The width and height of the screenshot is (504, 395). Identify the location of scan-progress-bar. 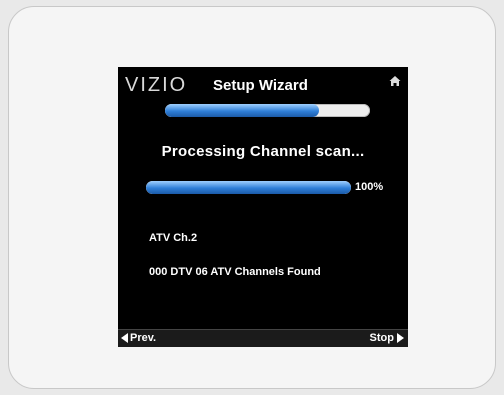
(248, 187).